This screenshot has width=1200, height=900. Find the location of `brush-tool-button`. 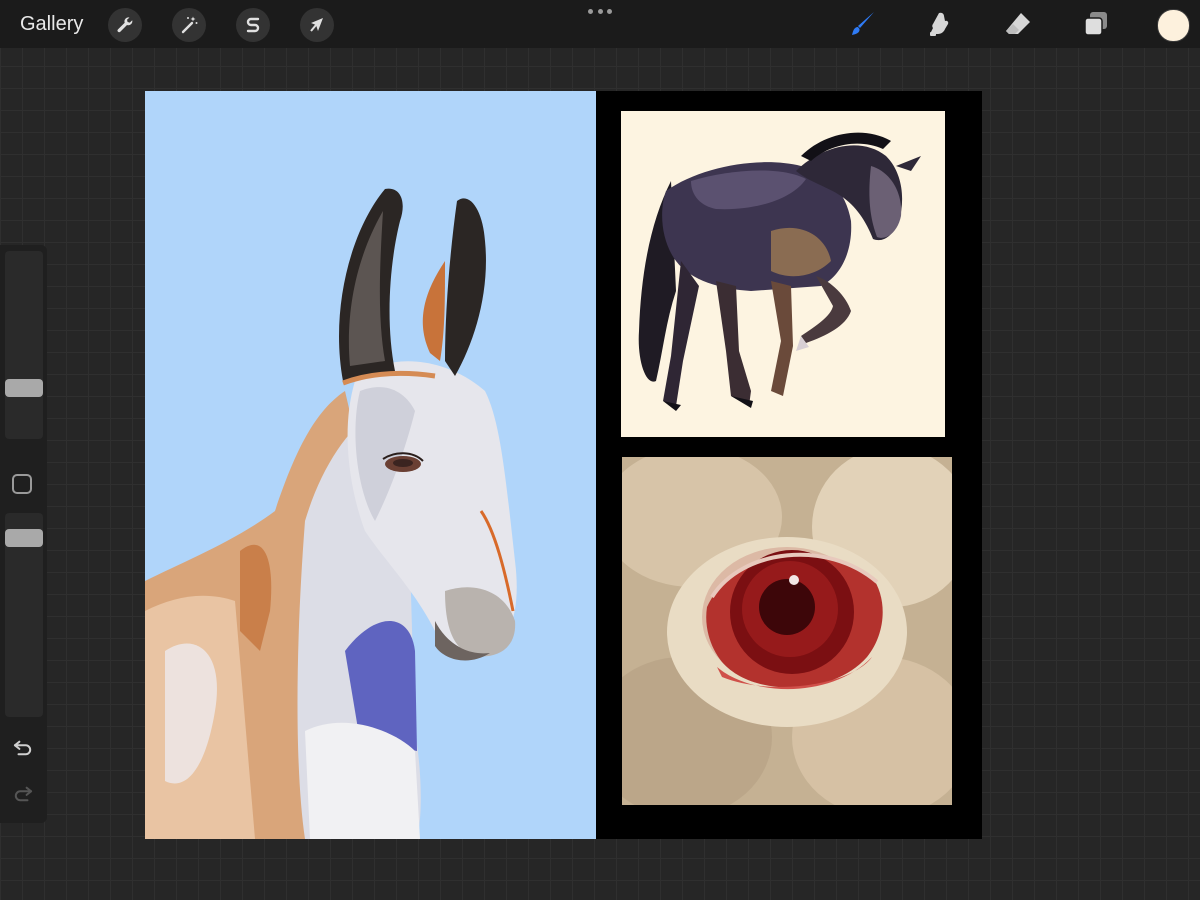

brush-tool-button is located at coordinates (862, 24).